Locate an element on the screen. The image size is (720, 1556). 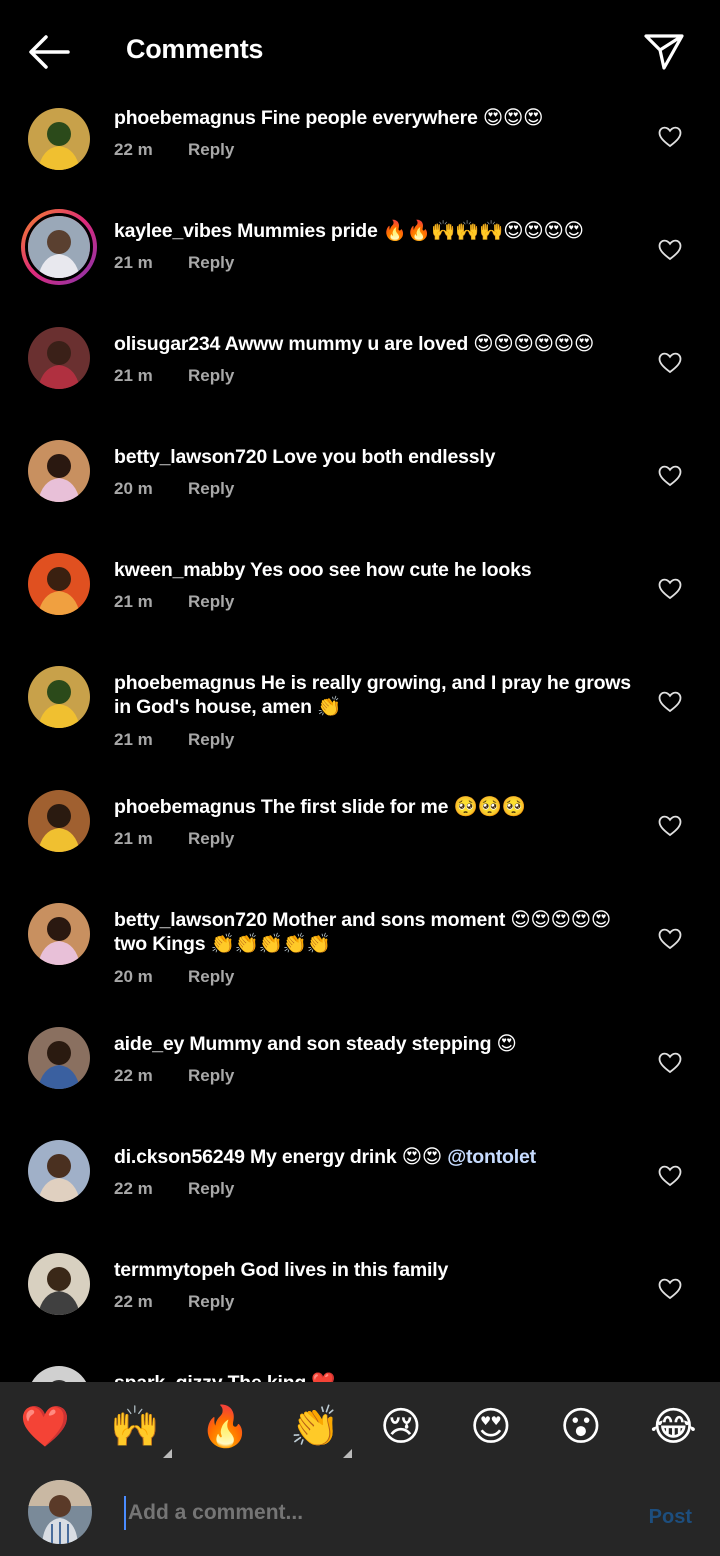
comment-composer: Post is located at coordinates (360, 1513).